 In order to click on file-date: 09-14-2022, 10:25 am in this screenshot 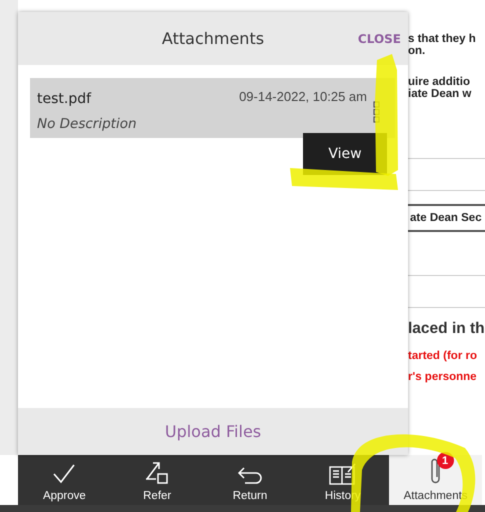, I will do `click(303, 97)`.